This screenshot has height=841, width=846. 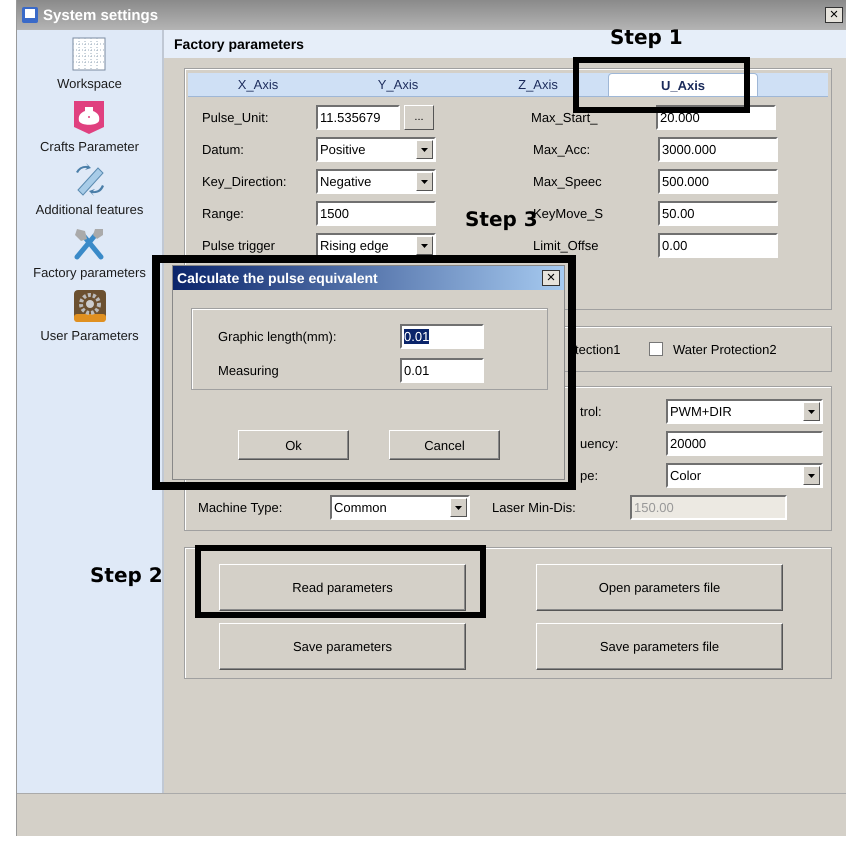 I want to click on field-label: Pulse trigger, so click(x=239, y=245).